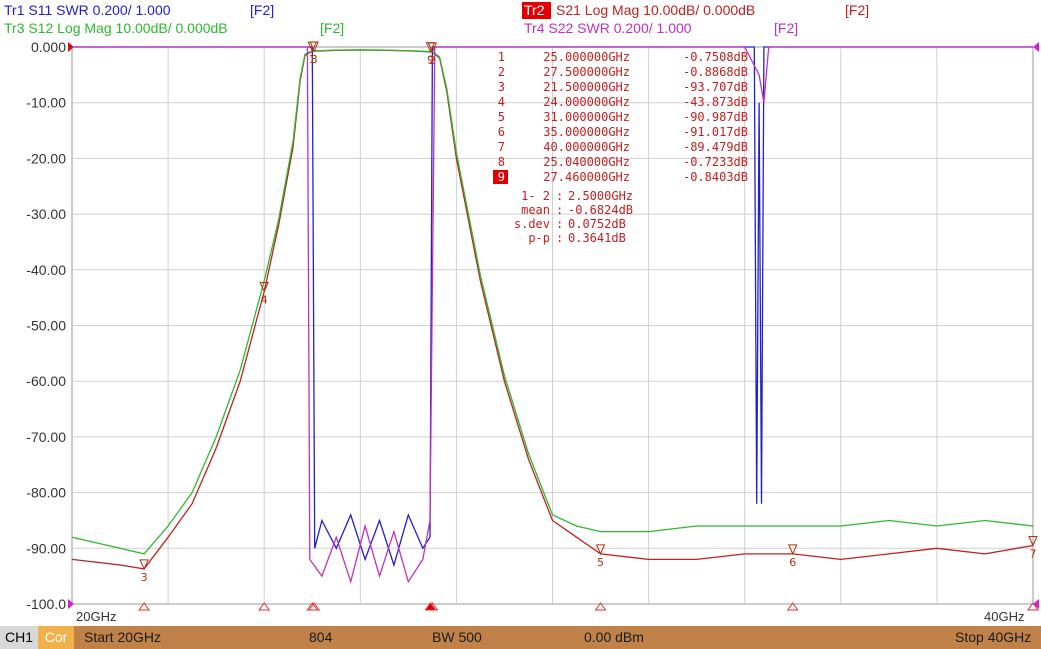 This screenshot has height=649, width=1041. What do you see at coordinates (501, 102) in the screenshot?
I see `marker-table-number: 4` at bounding box center [501, 102].